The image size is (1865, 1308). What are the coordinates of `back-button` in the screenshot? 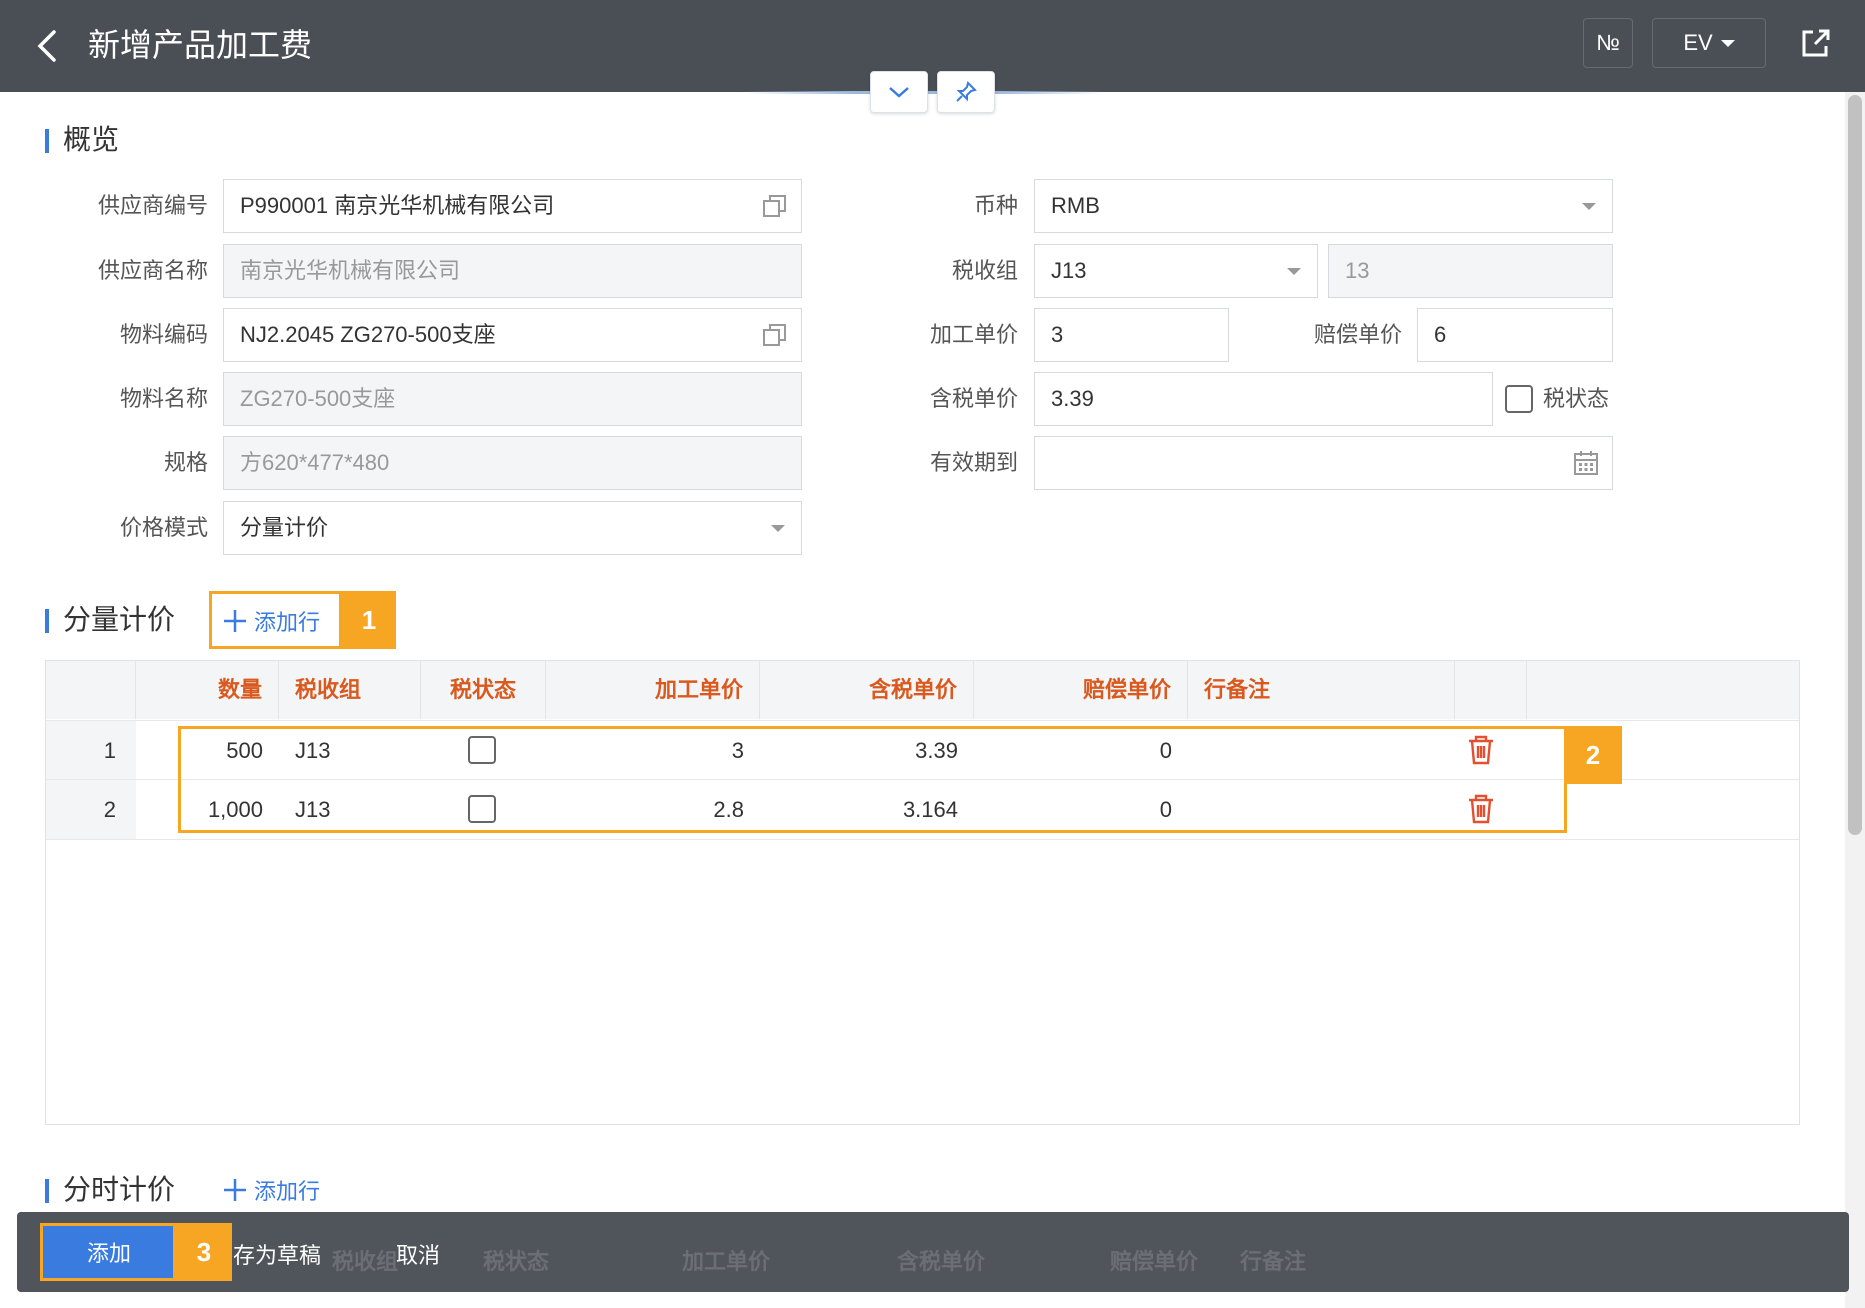 It's located at (48, 46).